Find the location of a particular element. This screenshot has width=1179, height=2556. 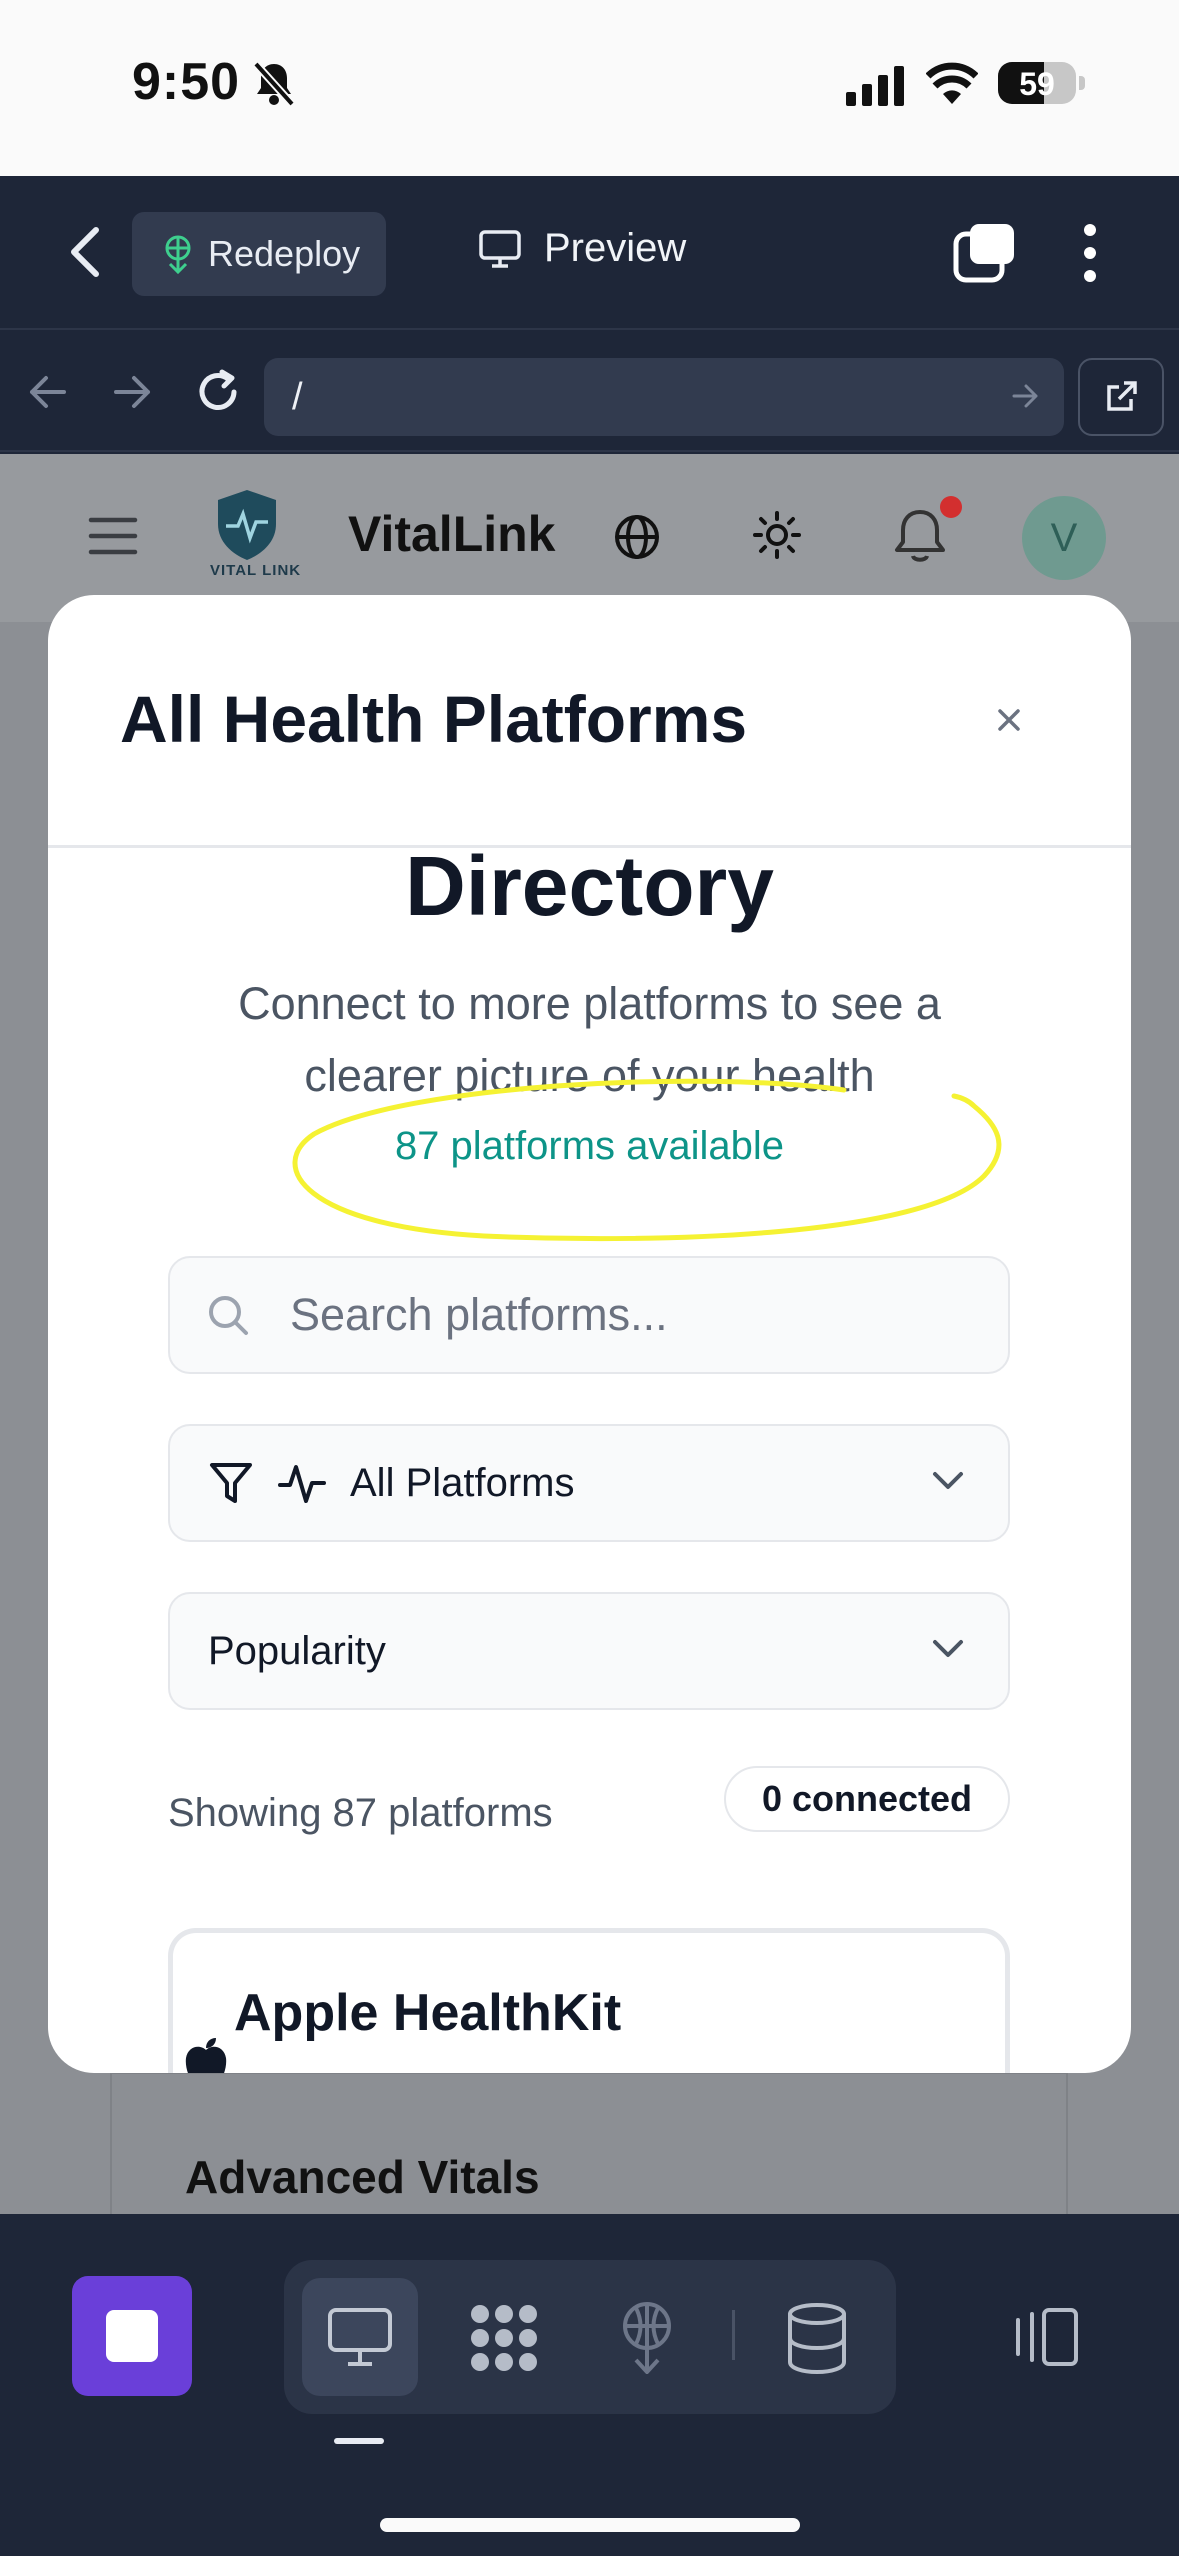

stop-button is located at coordinates (132, 2336).